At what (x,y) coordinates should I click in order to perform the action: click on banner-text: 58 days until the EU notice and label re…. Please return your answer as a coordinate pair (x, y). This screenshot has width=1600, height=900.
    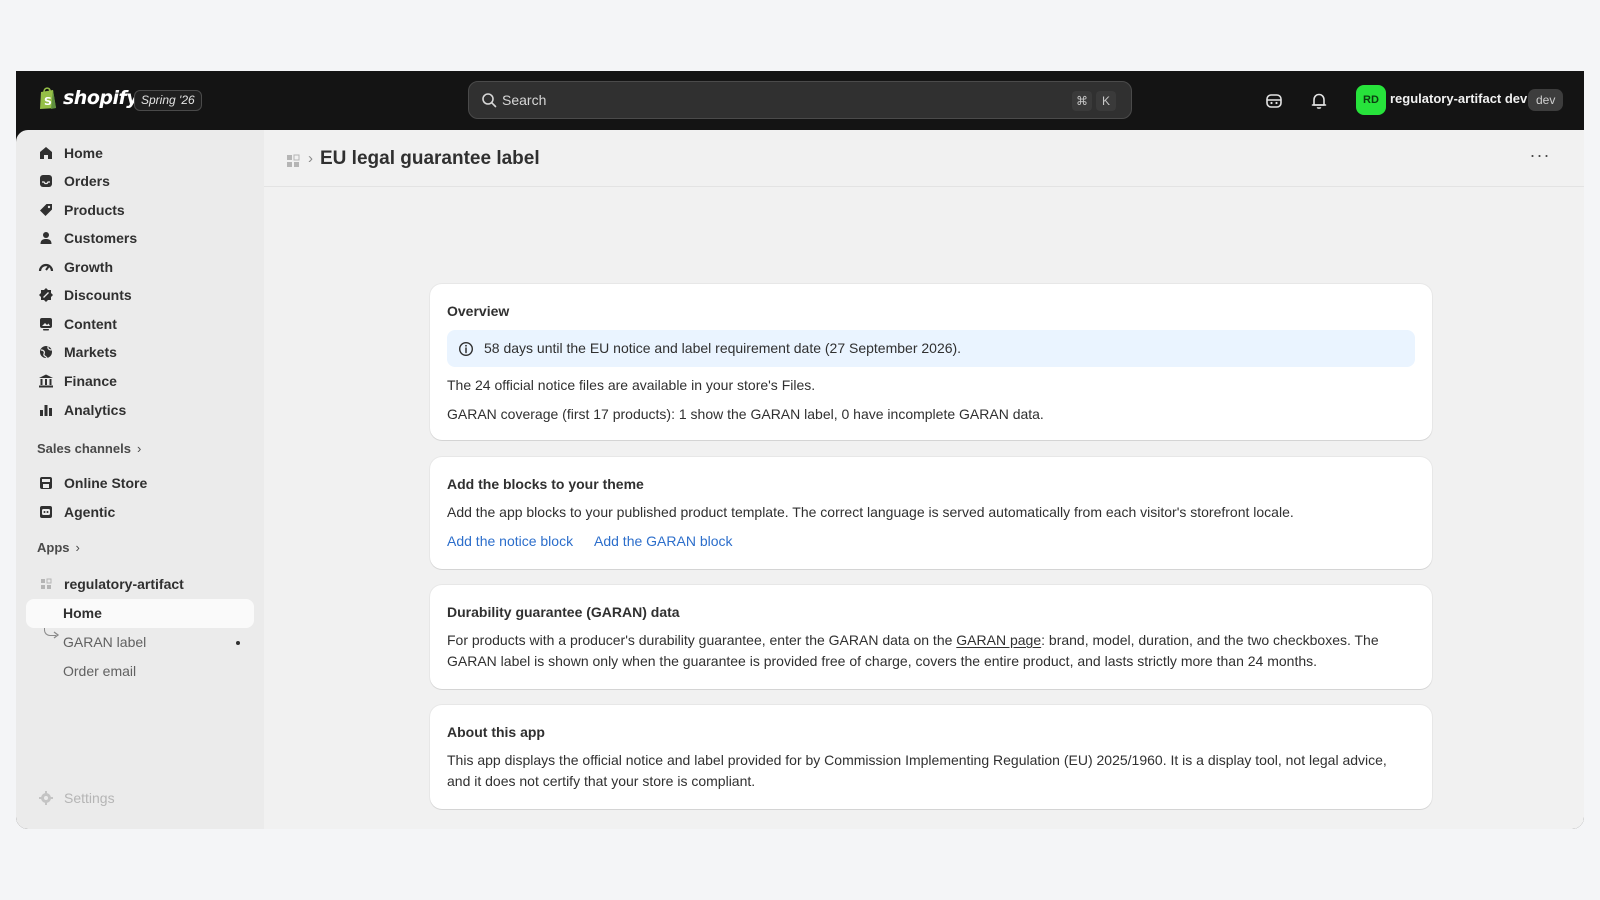
    Looking at the image, I should click on (723, 348).